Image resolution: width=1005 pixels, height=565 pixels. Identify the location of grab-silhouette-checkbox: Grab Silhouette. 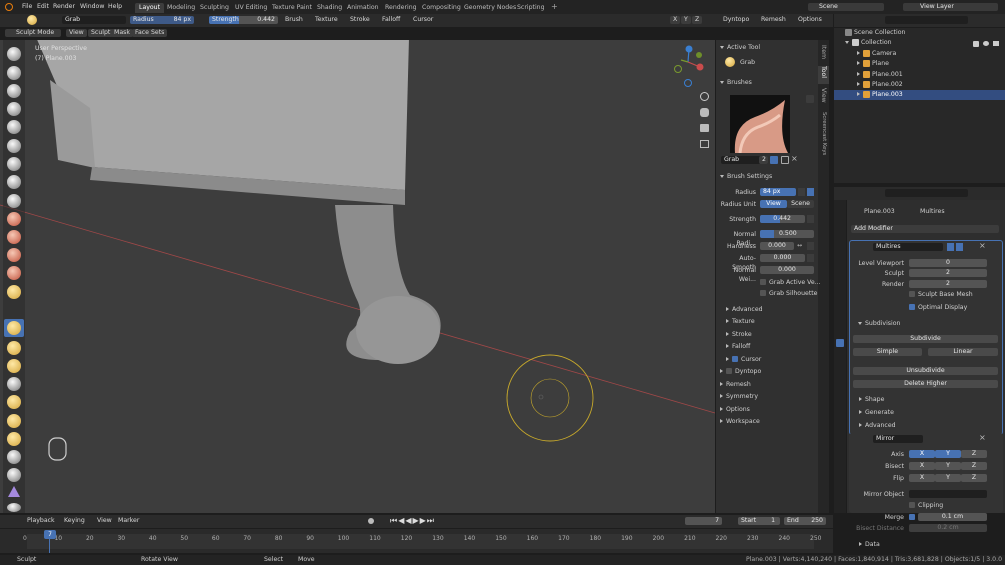
(789, 293).